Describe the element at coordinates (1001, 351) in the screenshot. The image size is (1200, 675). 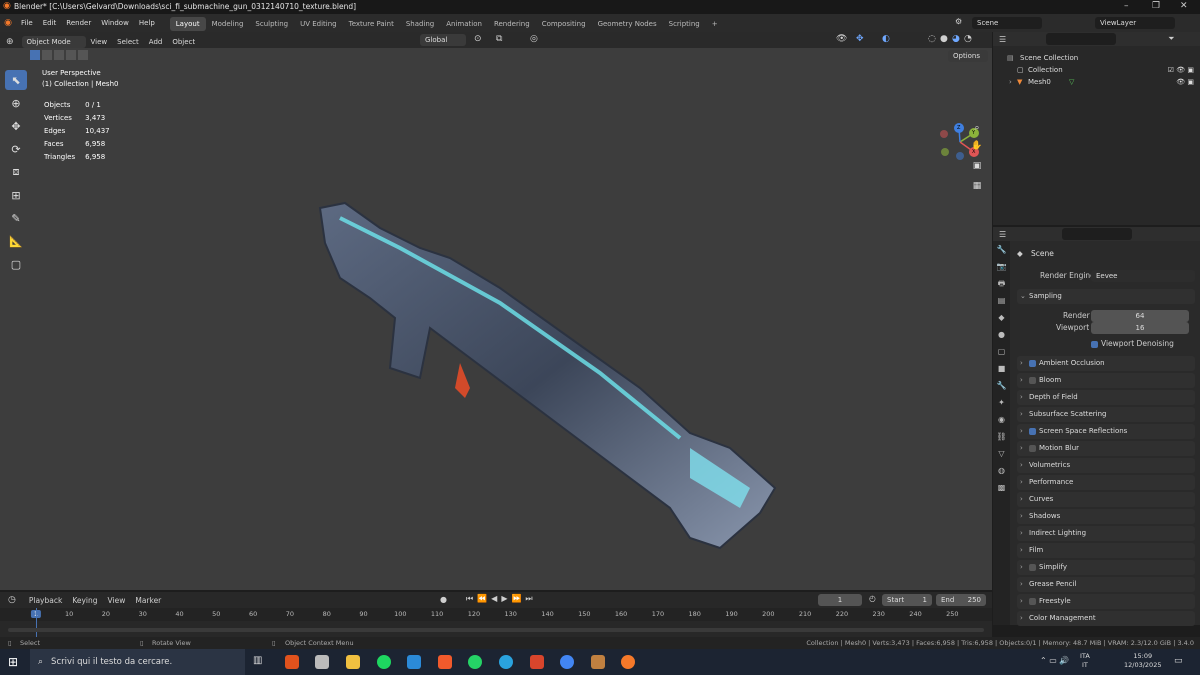
I see `collection-tab-icon: ▢` at that location.